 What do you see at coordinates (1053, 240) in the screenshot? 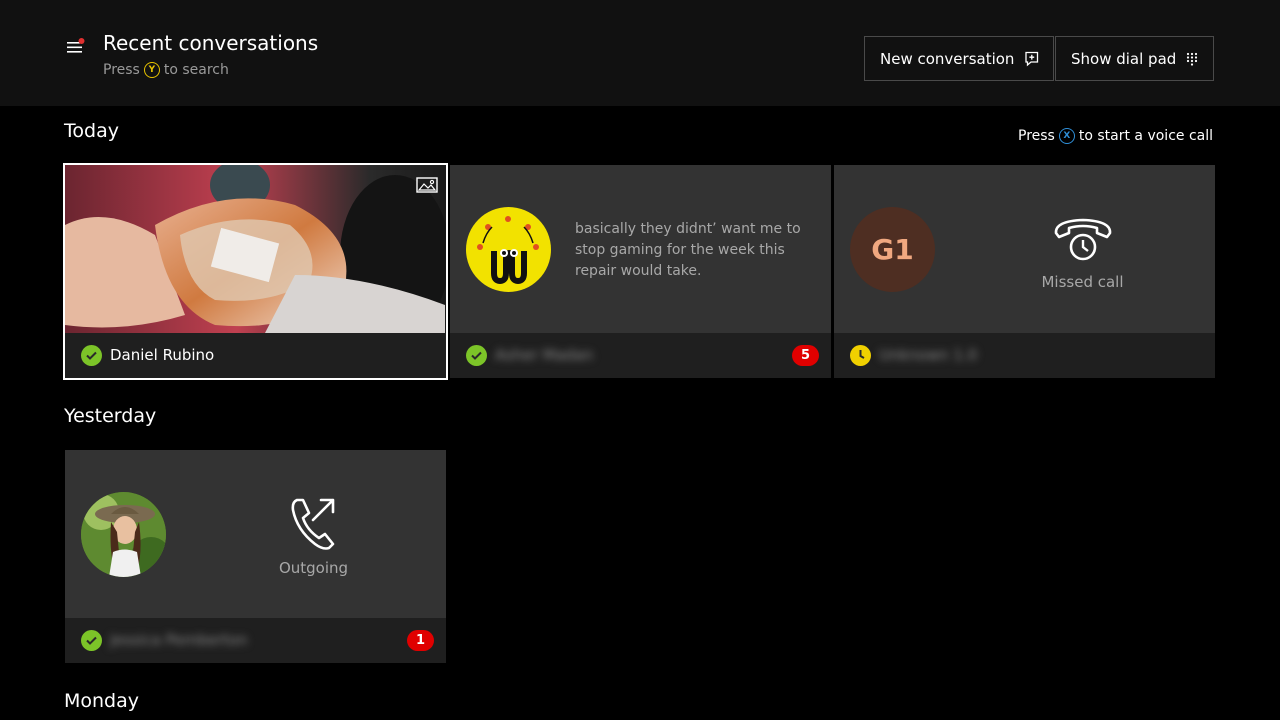
I see `missed-call-icon` at bounding box center [1053, 240].